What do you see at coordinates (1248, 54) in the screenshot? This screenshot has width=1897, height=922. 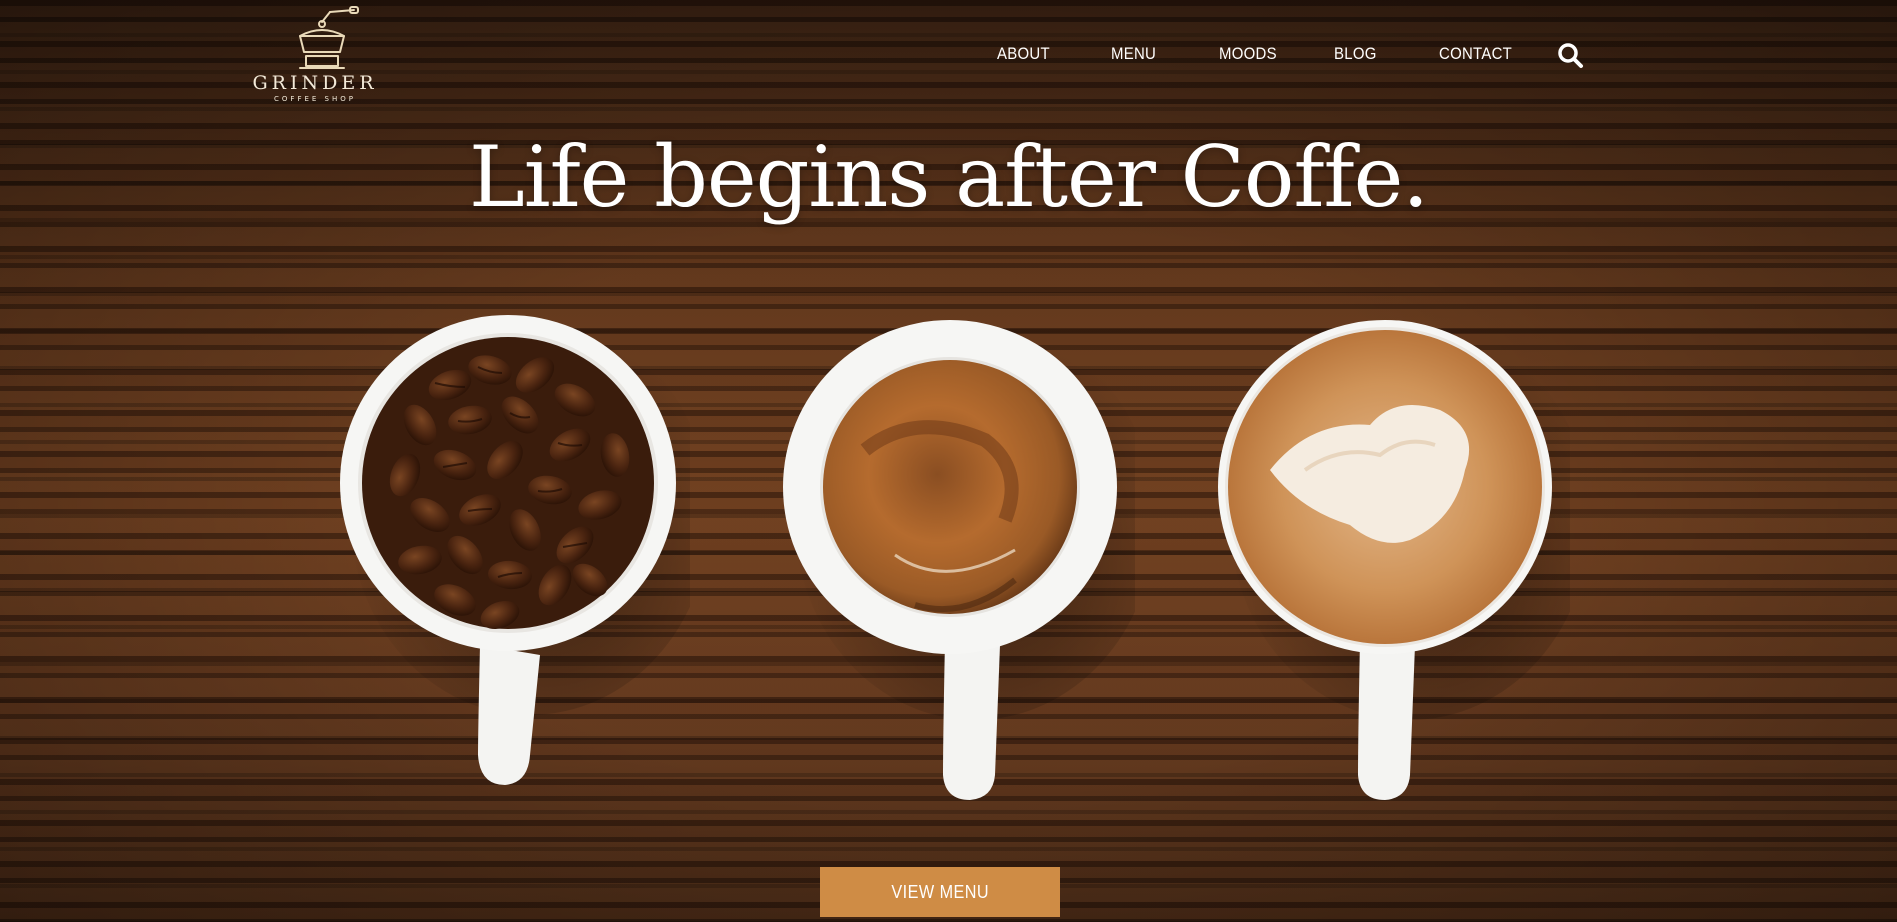 I see `nav-item-moods: MOODS` at bounding box center [1248, 54].